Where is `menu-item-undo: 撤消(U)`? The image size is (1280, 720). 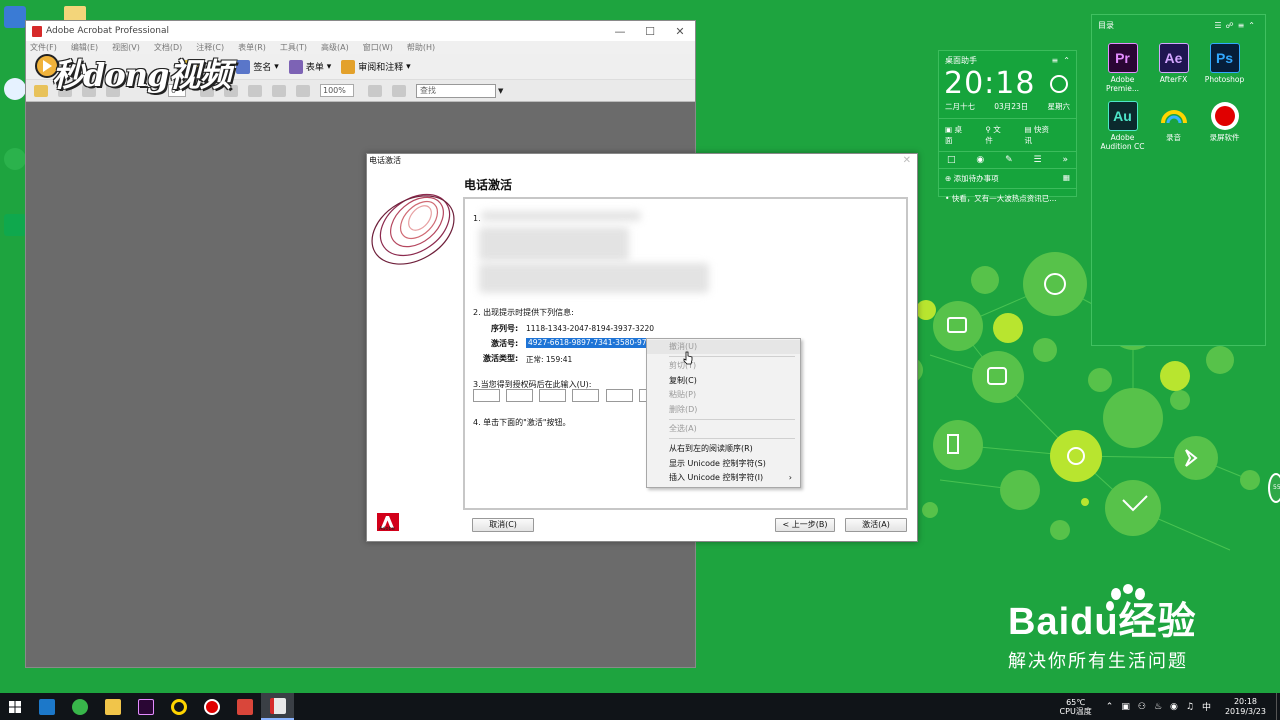 menu-item-undo: 撤消(U) is located at coordinates (723, 347).